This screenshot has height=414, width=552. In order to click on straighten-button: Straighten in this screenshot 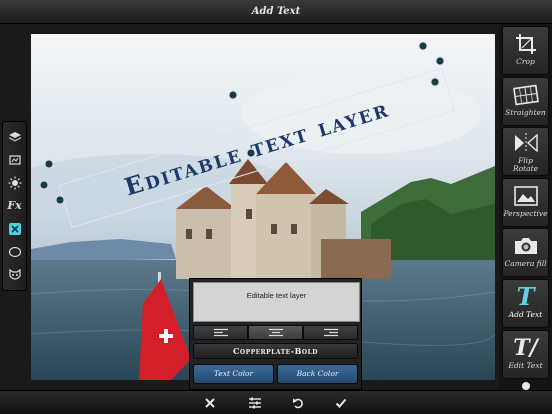, I will do `click(525, 101)`.